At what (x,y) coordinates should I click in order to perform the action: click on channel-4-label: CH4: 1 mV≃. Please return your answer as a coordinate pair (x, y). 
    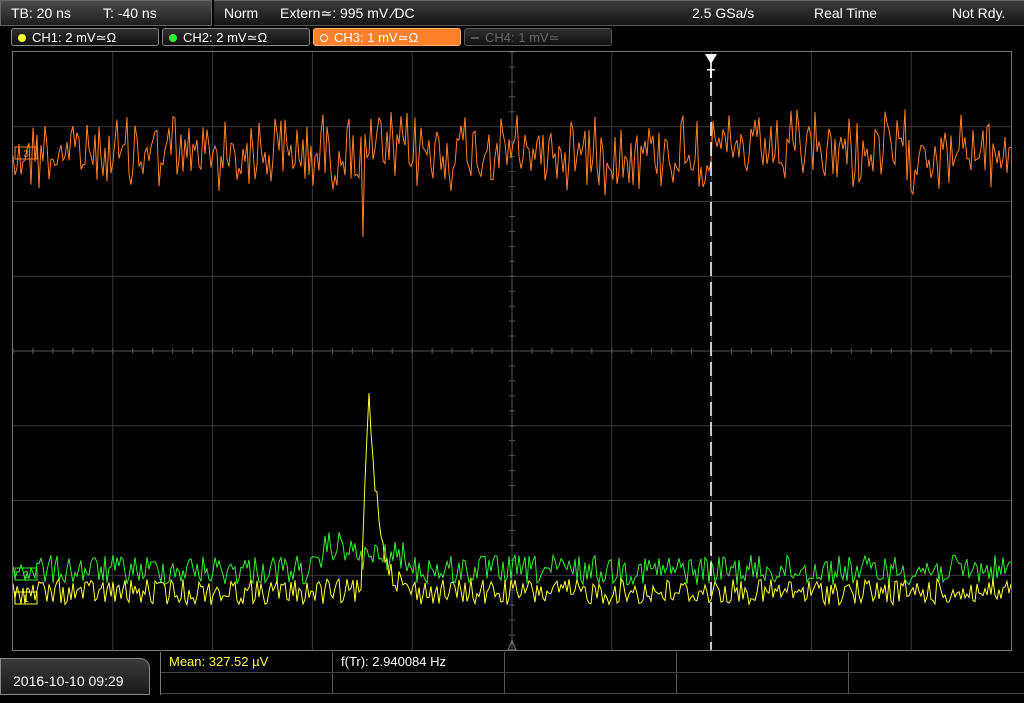
    Looking at the image, I should click on (522, 37).